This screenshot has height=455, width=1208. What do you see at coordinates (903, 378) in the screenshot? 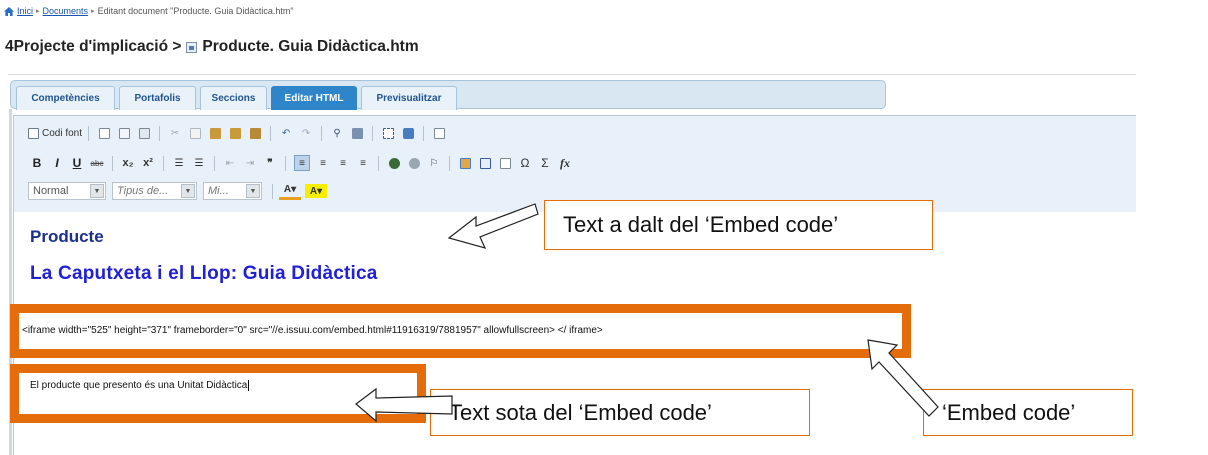
I see `arrow-up-diagonal-icon` at bounding box center [903, 378].